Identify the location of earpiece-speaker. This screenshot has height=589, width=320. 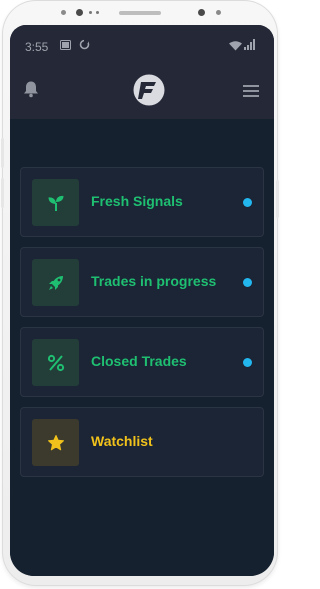
(140, 13).